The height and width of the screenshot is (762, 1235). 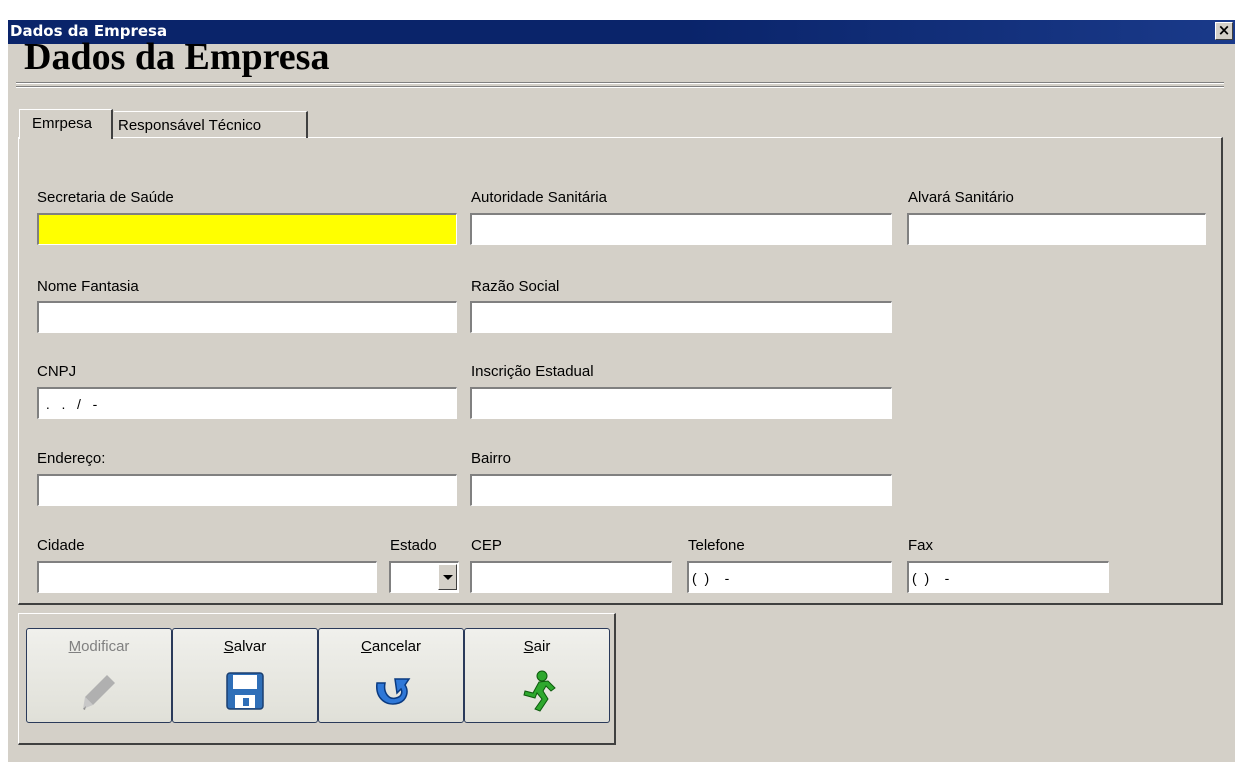 What do you see at coordinates (1008, 577) in the screenshot?
I see `fax-input` at bounding box center [1008, 577].